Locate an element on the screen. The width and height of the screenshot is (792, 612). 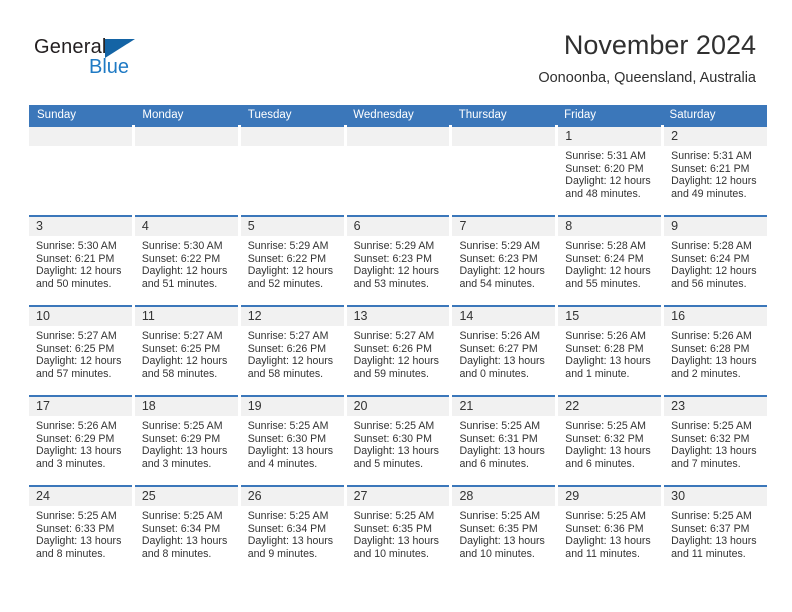
sun-info-line: and 57 minutes. is located at coordinates (74, 373).